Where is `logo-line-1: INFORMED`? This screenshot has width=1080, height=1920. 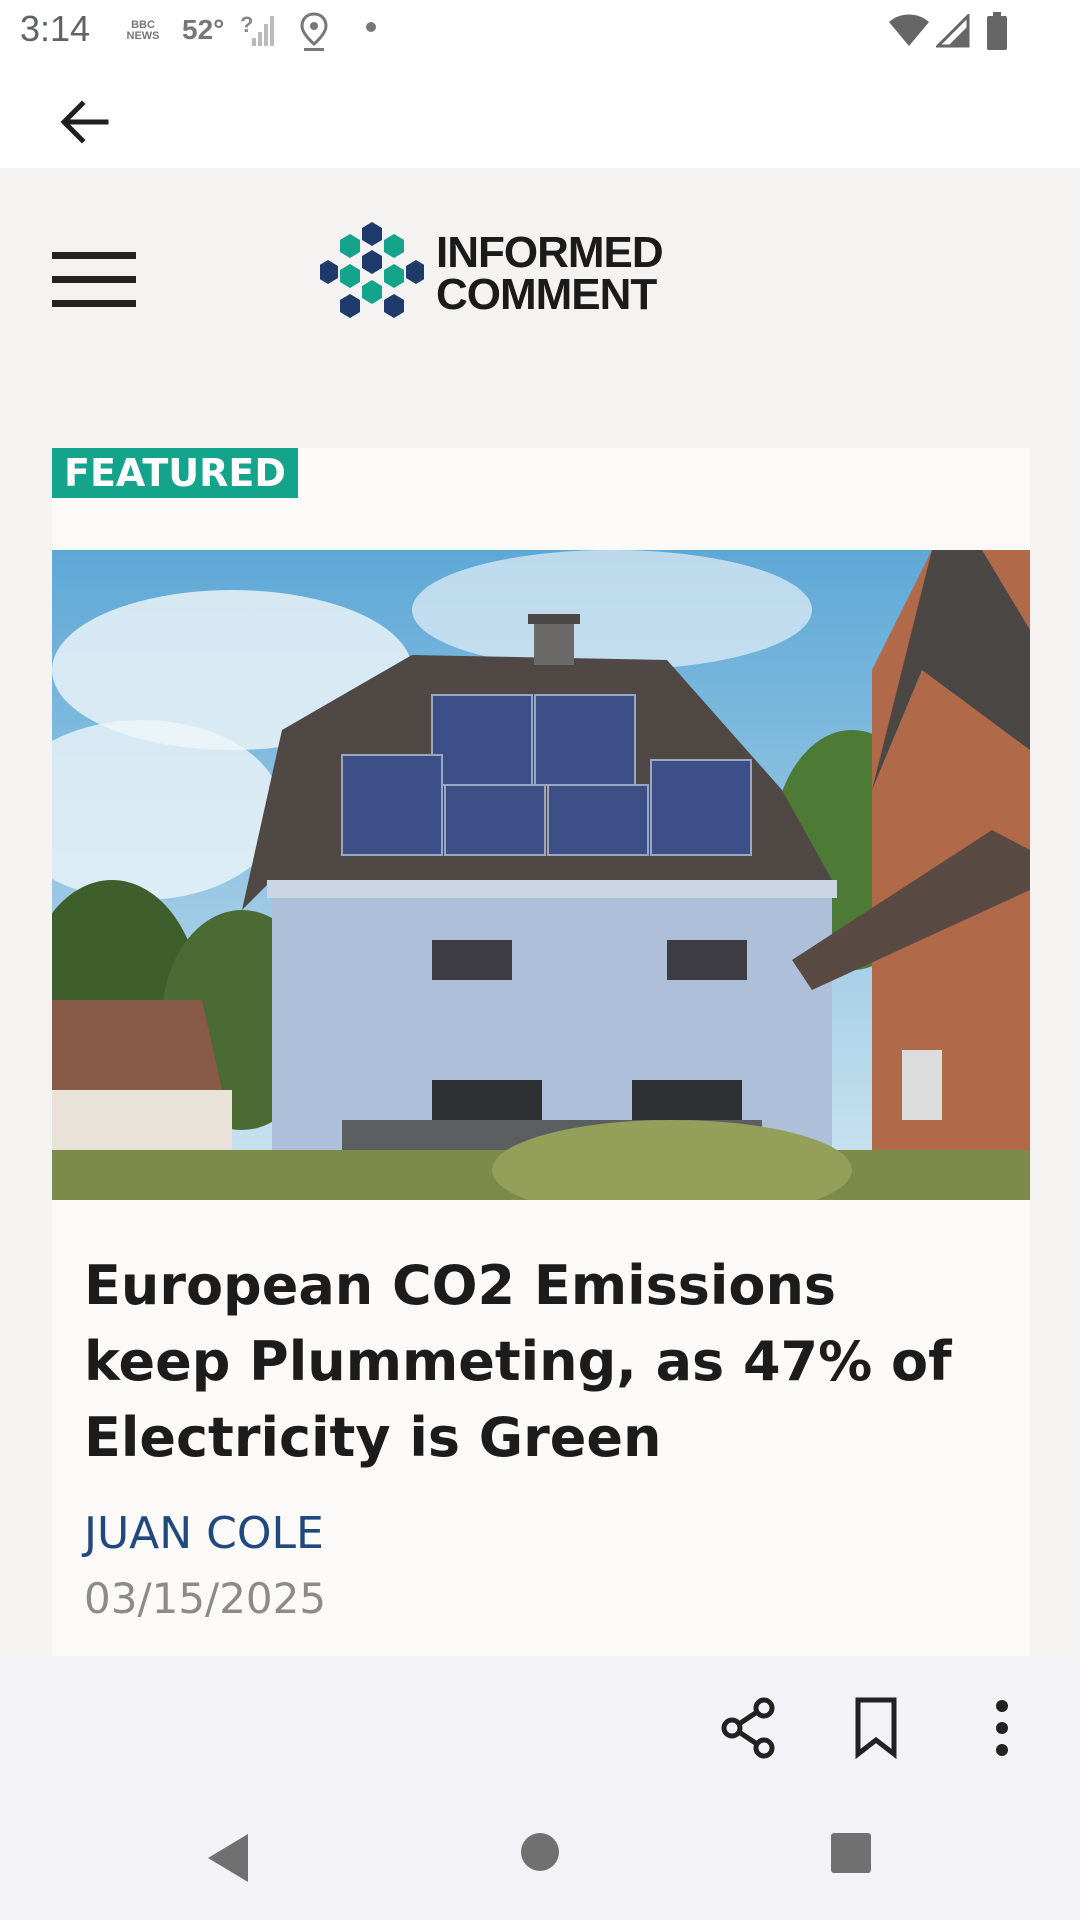 logo-line-1: INFORMED is located at coordinates (550, 252).